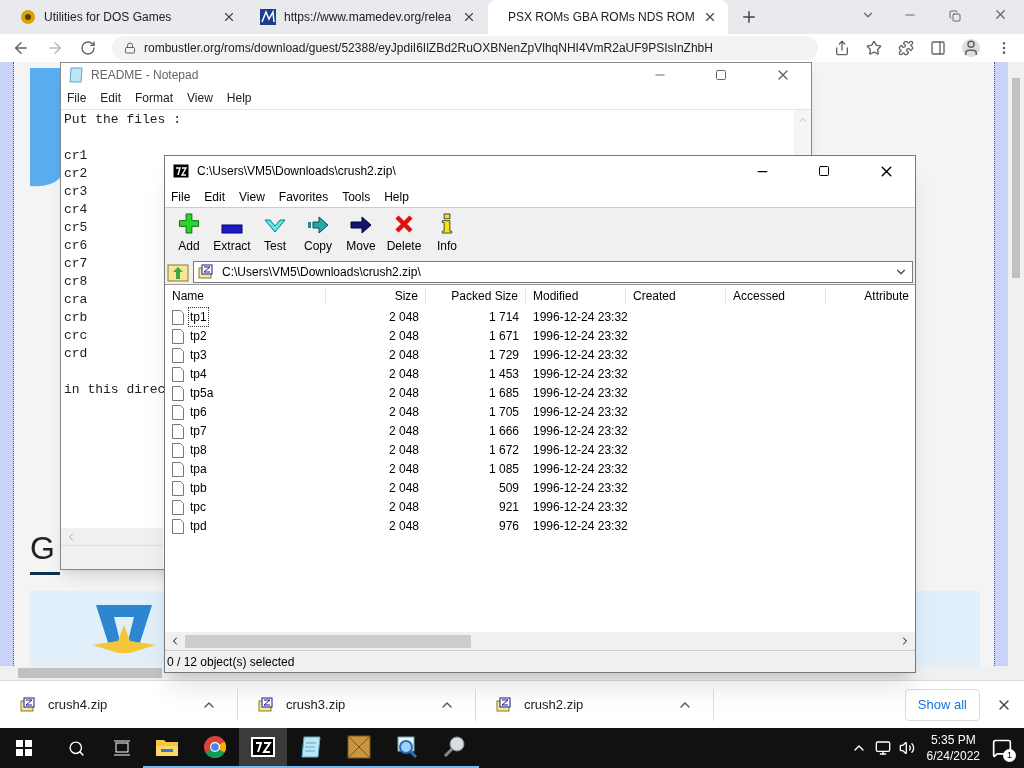 This screenshot has width=1024, height=768. I want to click on file-name: tp2, so click(198, 336).